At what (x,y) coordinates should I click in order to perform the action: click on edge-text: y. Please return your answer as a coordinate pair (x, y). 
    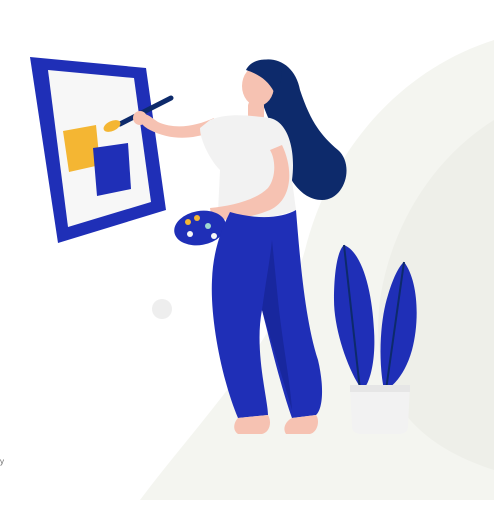
    Looking at the image, I should click on (2, 461).